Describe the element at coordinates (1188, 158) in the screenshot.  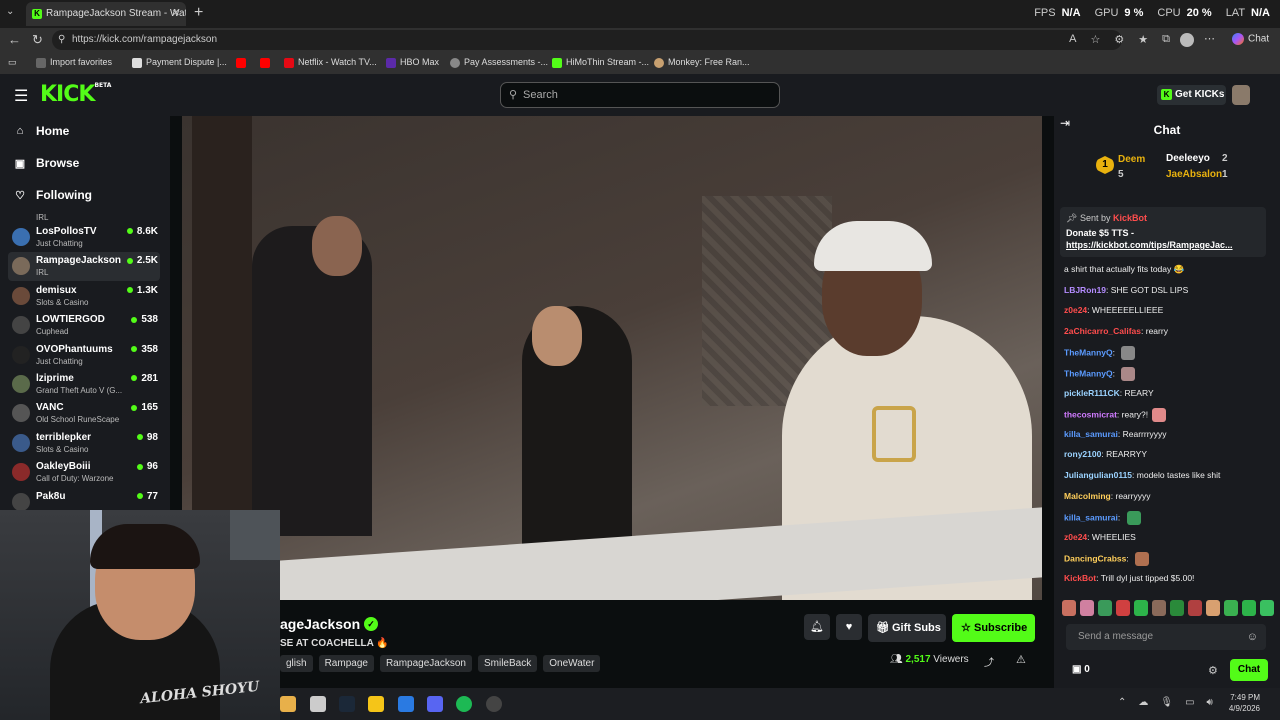
I see `leaderboard-name-2: Deeleeyo` at that location.